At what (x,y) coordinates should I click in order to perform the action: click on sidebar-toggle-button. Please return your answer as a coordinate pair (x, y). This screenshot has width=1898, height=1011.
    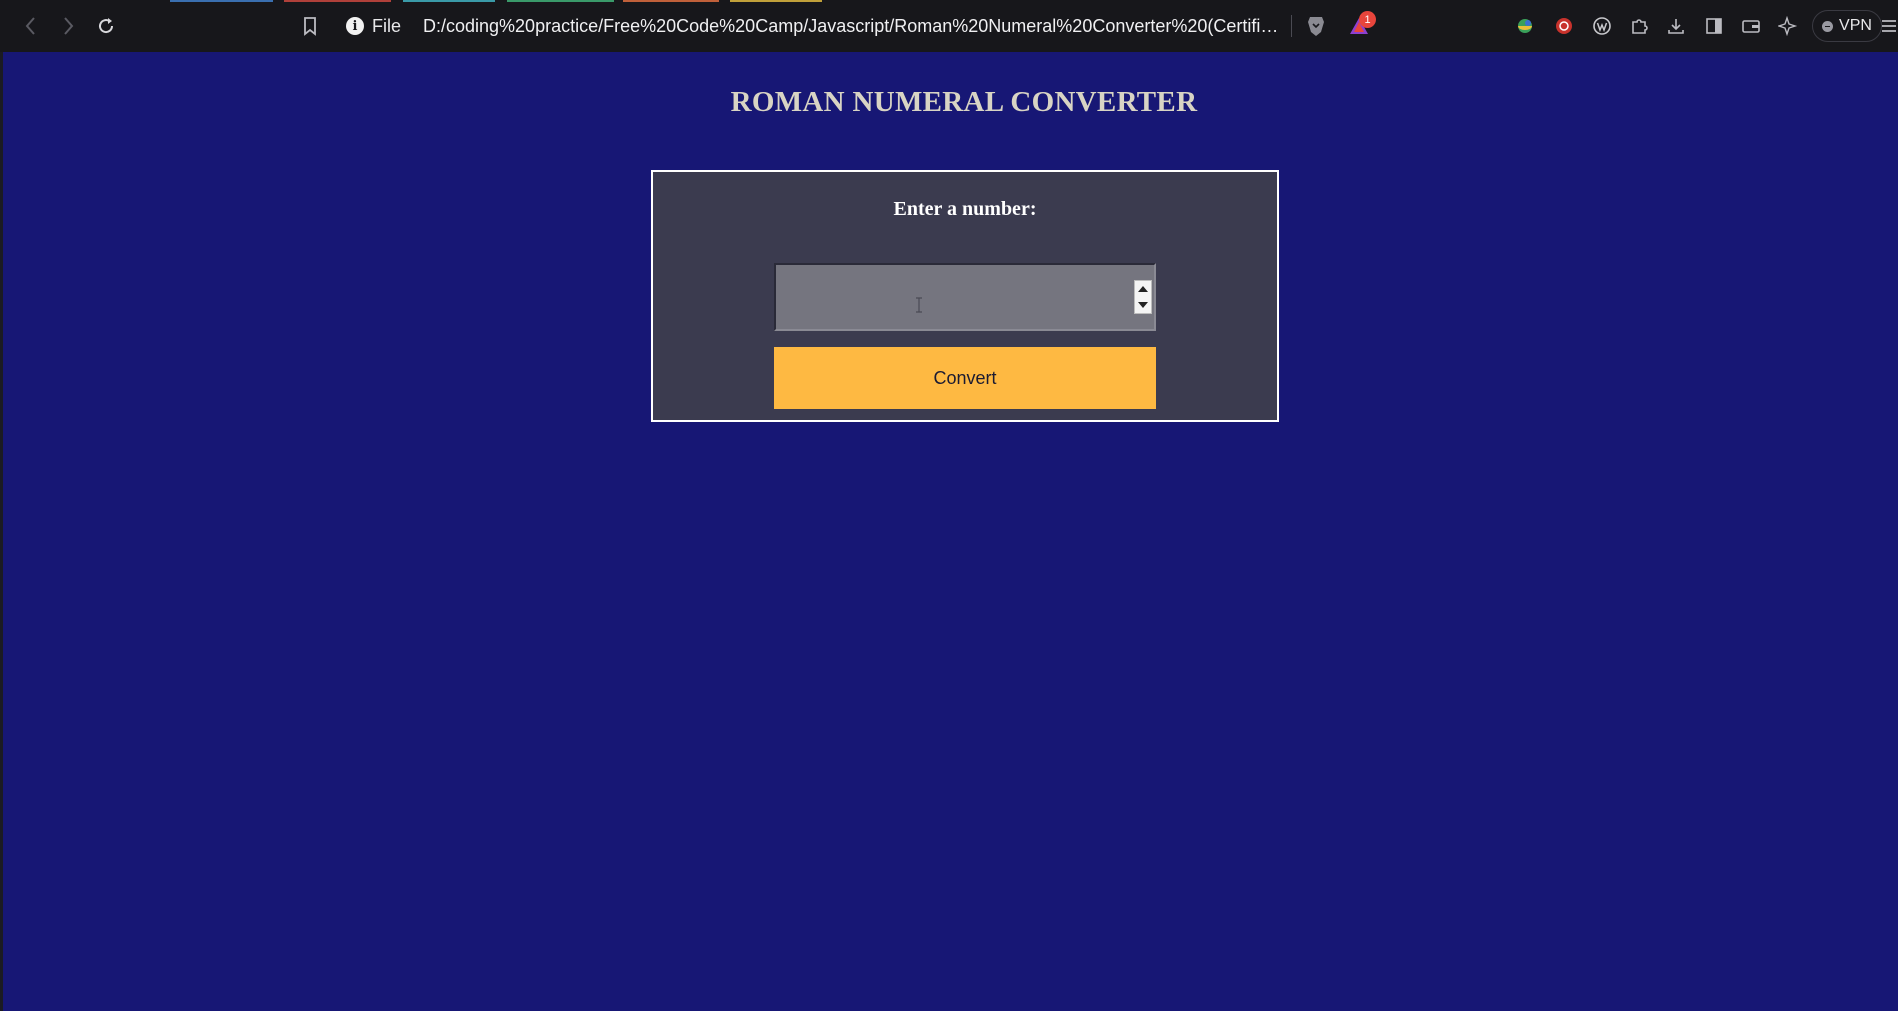
    Looking at the image, I should click on (1714, 26).